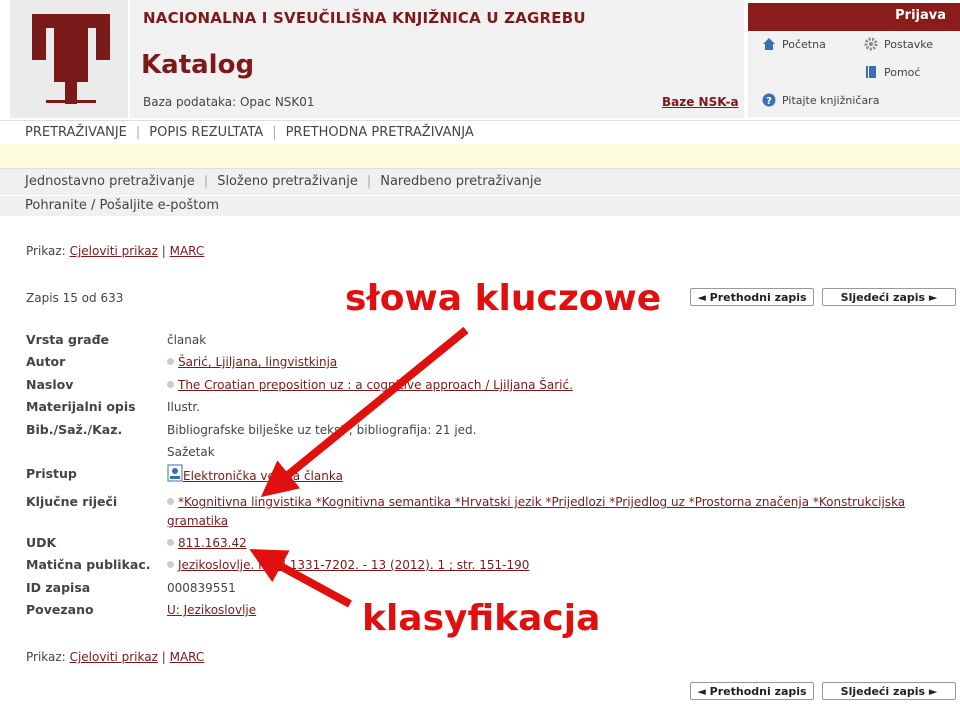 This screenshot has width=960, height=706. What do you see at coordinates (902, 72) in the screenshot?
I see `help-label: Pomoć` at bounding box center [902, 72].